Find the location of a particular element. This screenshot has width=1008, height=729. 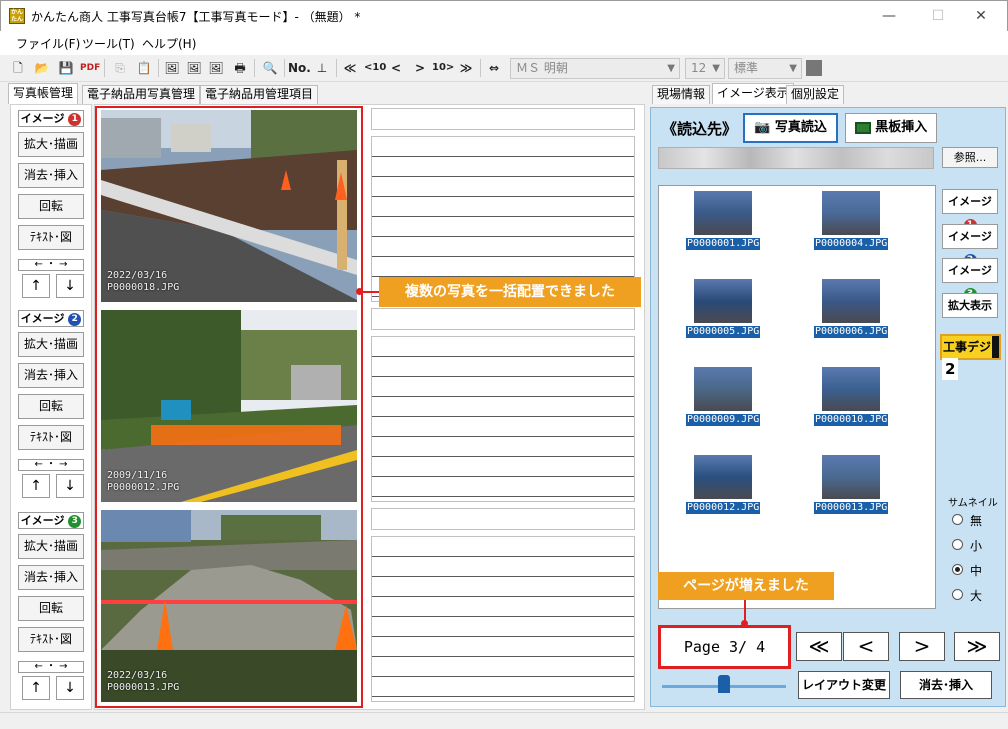

thumbnail-filename: P0000009.JPG is located at coordinates (723, 420).